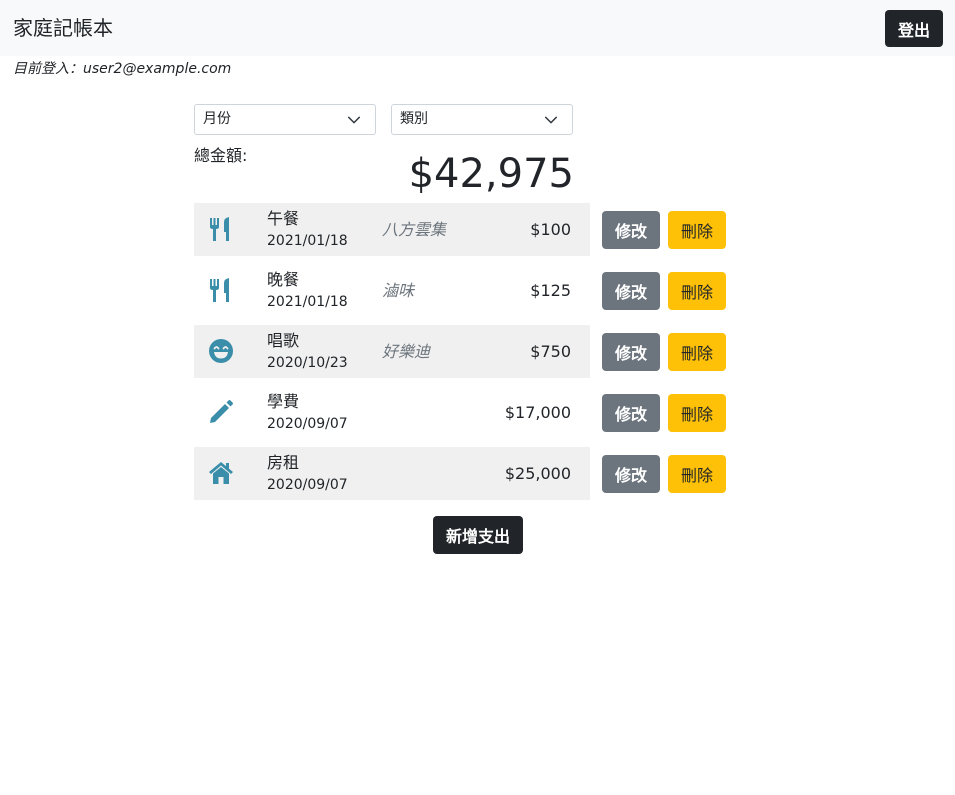  I want to click on record-name: 學費, so click(283, 401).